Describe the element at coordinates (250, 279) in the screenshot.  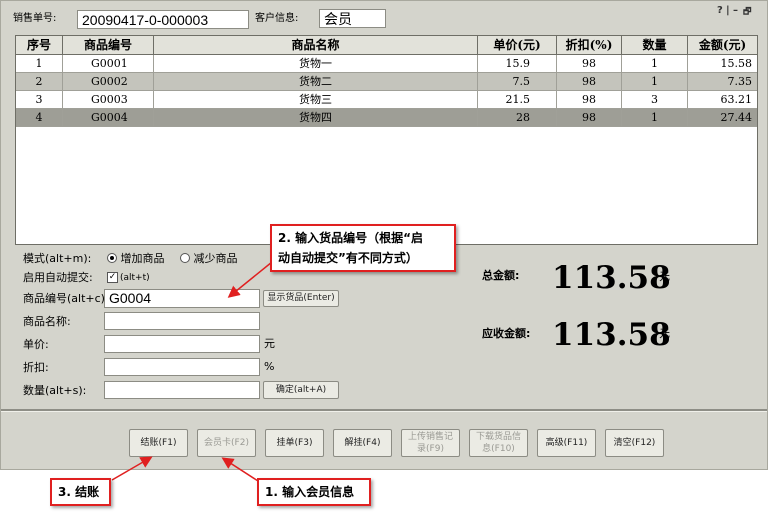
I see `arrow-to-product-code` at that location.